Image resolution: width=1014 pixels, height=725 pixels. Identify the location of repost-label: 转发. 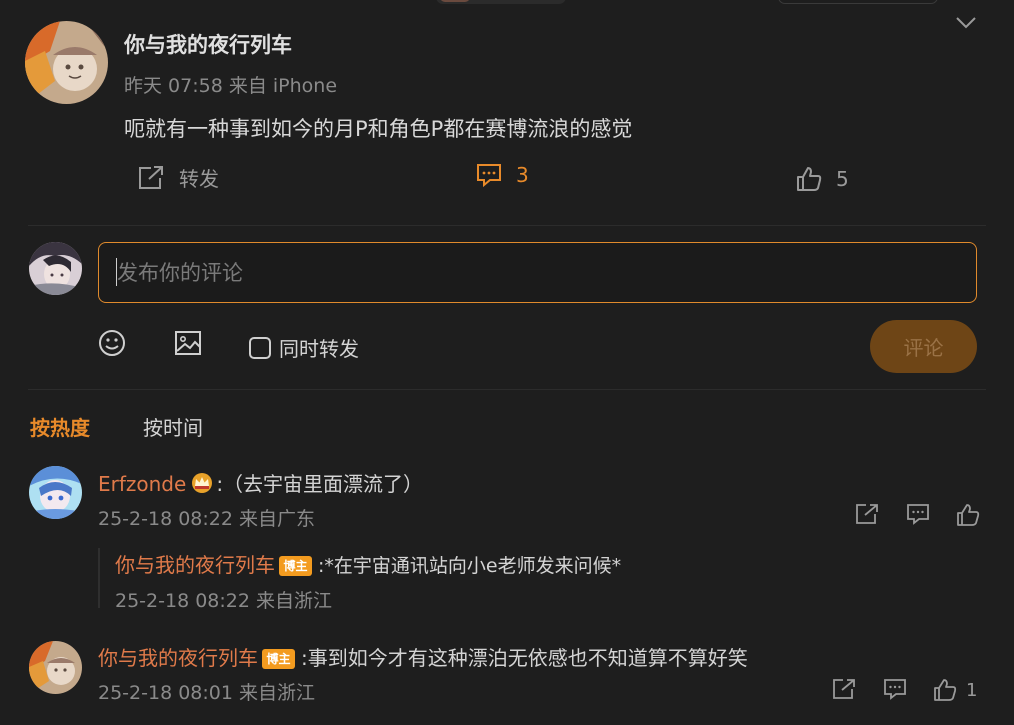
(199, 179).